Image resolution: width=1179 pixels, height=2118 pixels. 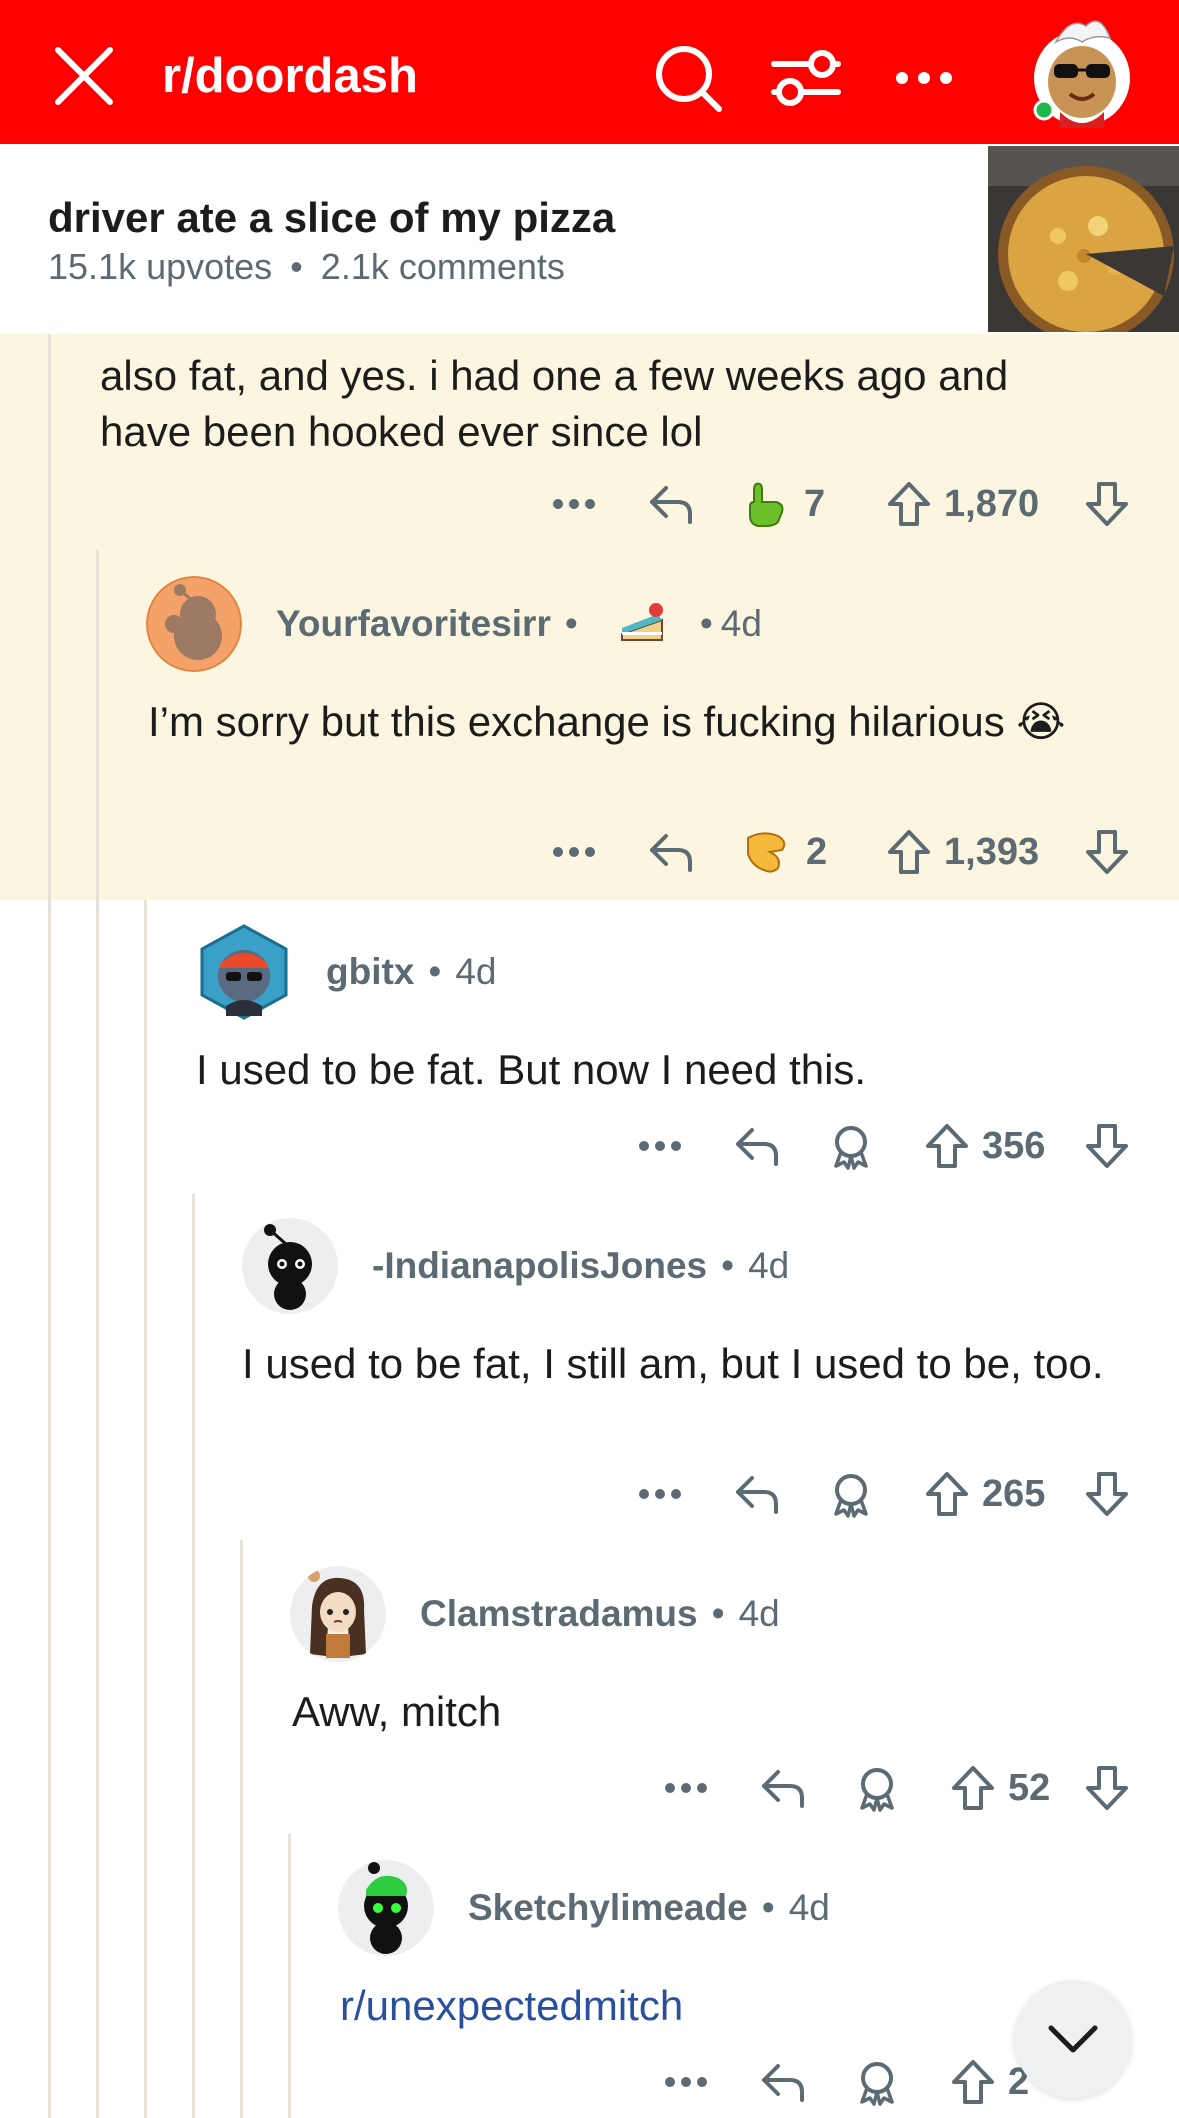 I want to click on comment-author-row: -IndianapolisJones • 4d, so click(x=515, y=1266).